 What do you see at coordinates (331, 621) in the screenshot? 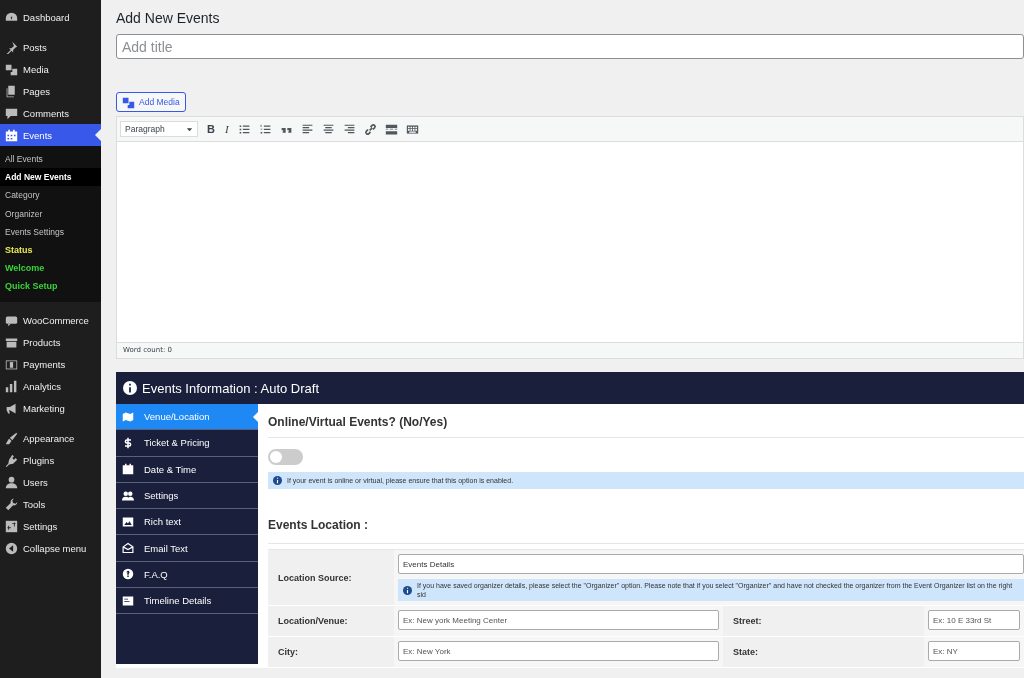
I see `field-label: Location/Venue:` at bounding box center [331, 621].